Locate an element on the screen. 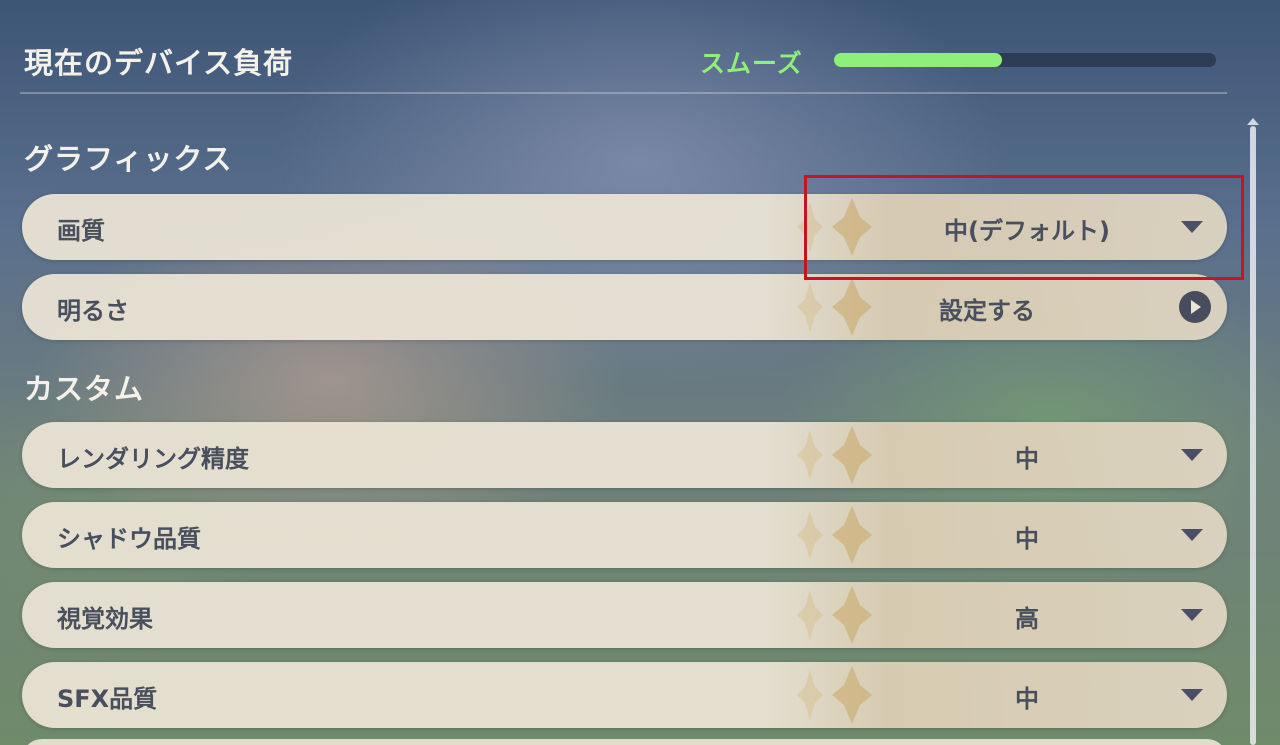  setting-value-brightness: 設定する is located at coordinates (987, 311).